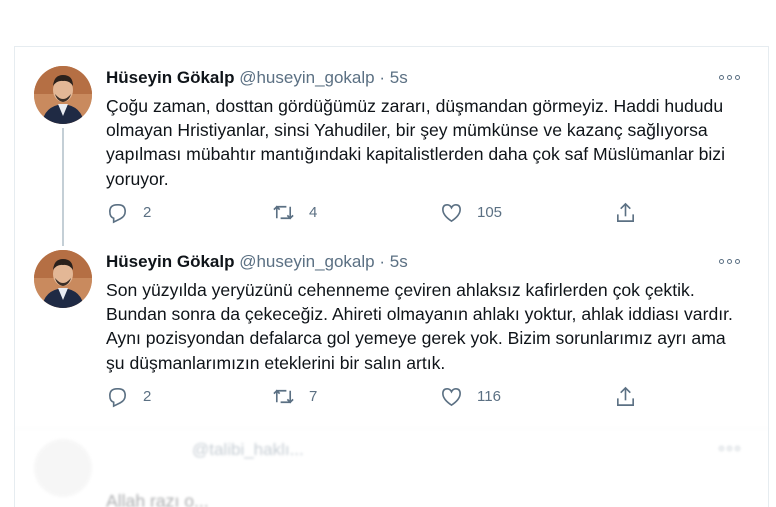 The height and width of the screenshot is (507, 776). What do you see at coordinates (313, 396) in the screenshot?
I see `retweet-count: 7` at bounding box center [313, 396].